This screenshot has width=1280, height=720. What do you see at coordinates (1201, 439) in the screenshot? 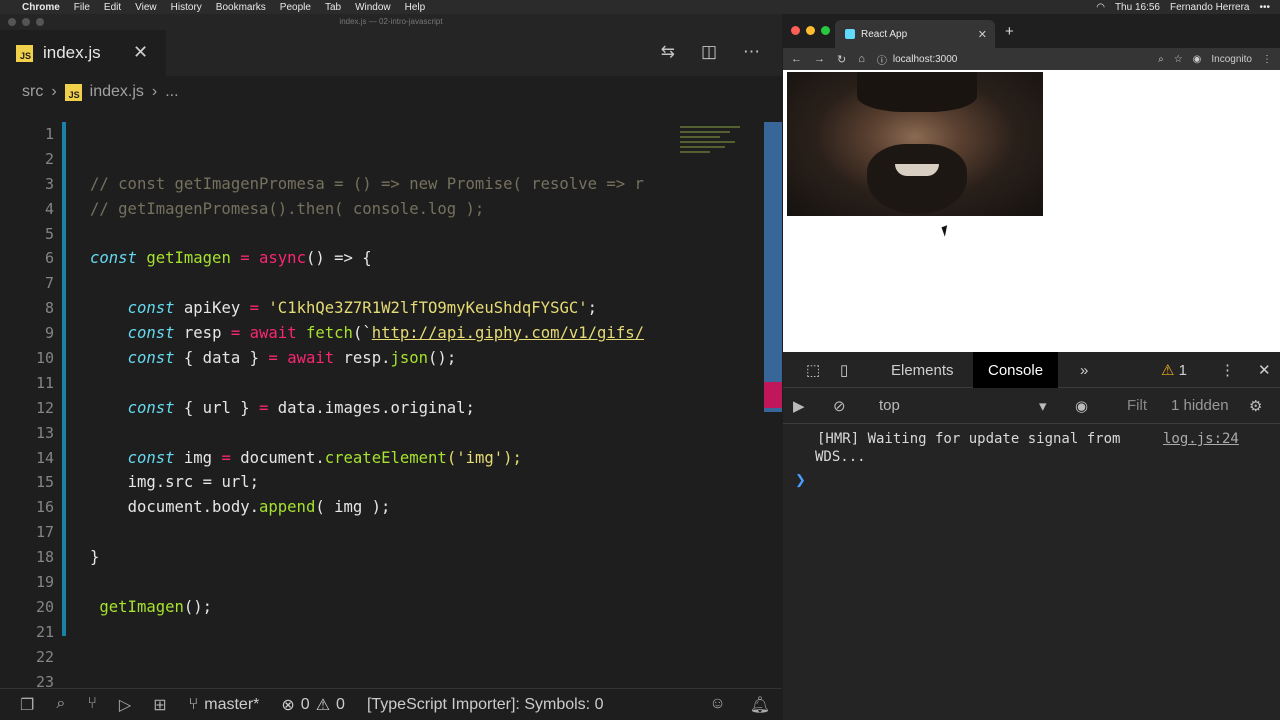
I see `console-source-link: log.js:24` at bounding box center [1201, 439].